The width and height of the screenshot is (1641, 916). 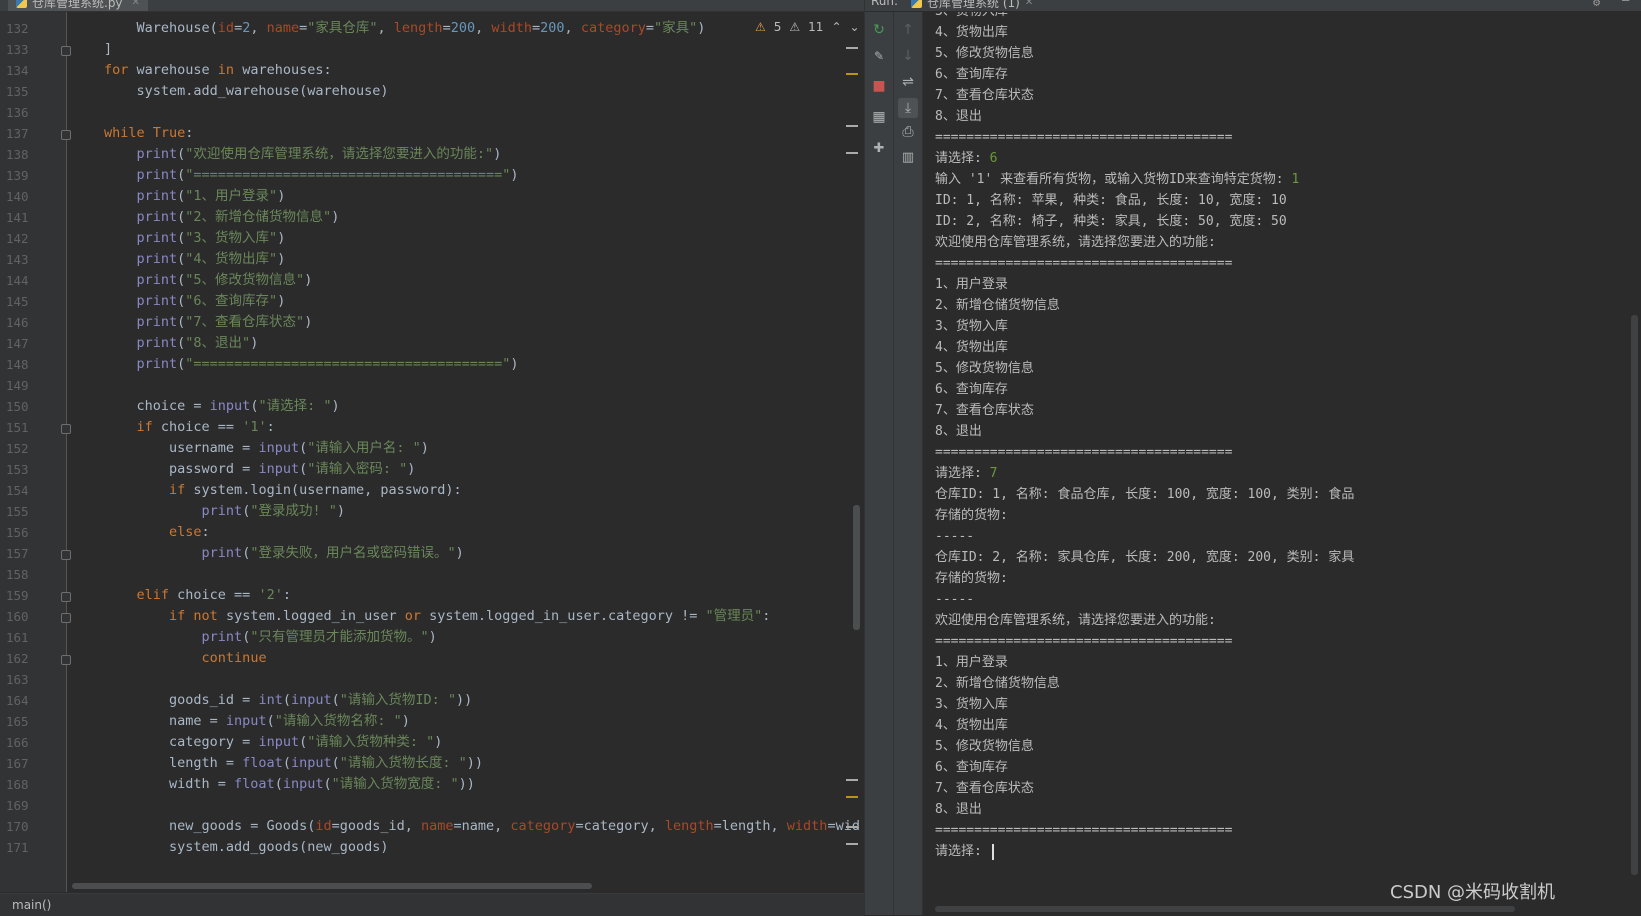 What do you see at coordinates (836, 27) in the screenshot?
I see `previous-highlight-icon: ⌃` at bounding box center [836, 27].